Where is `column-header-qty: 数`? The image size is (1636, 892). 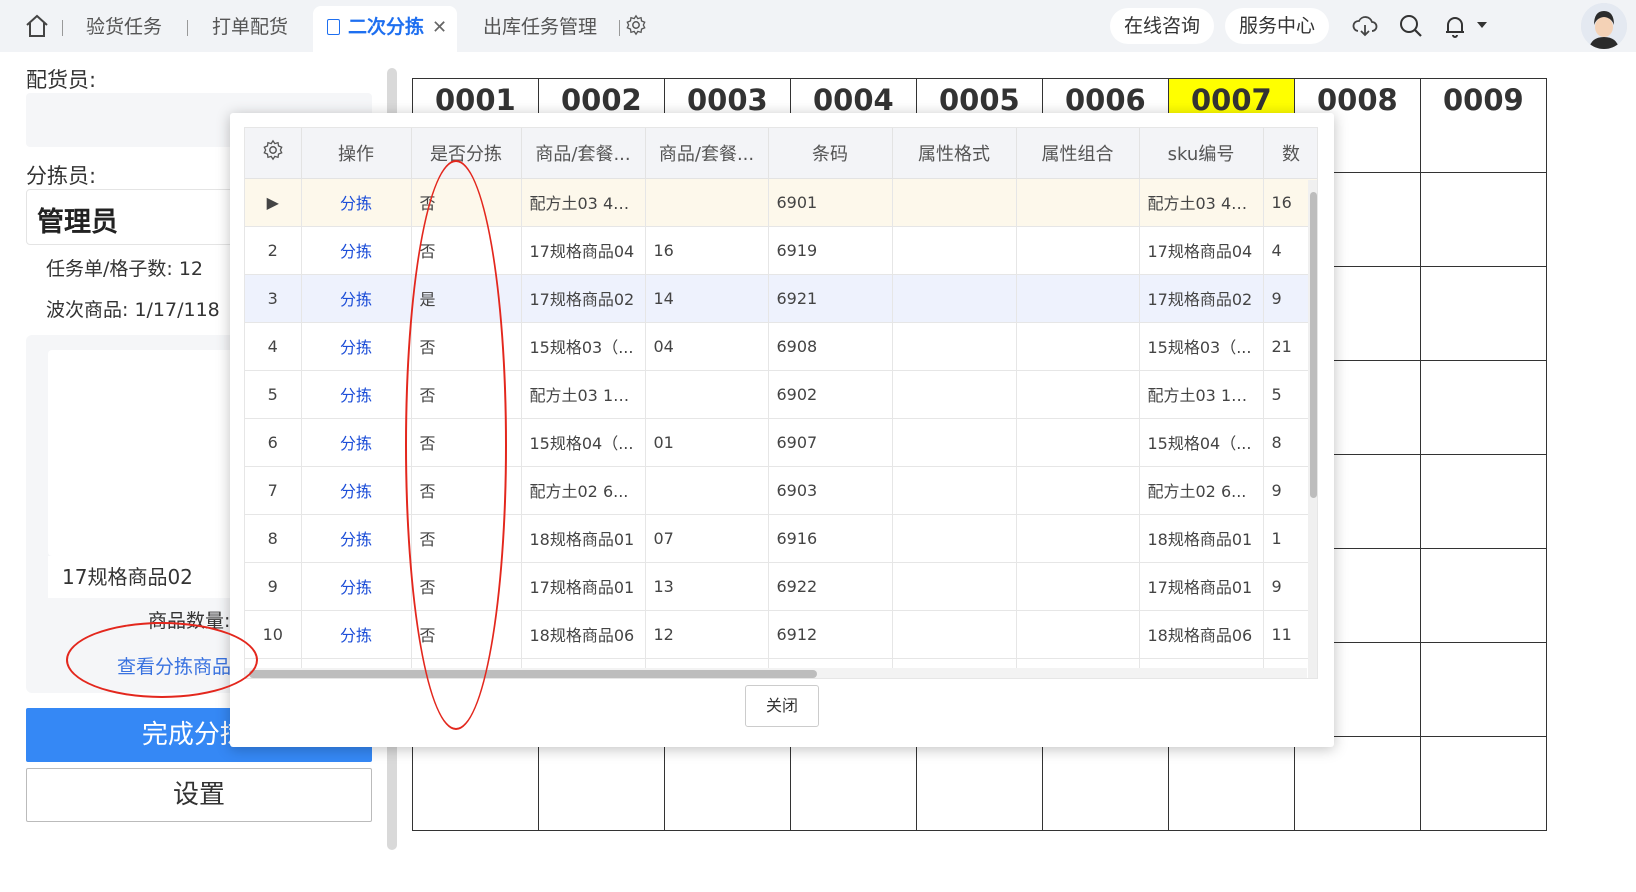 column-header-qty: 数 is located at coordinates (1290, 153).